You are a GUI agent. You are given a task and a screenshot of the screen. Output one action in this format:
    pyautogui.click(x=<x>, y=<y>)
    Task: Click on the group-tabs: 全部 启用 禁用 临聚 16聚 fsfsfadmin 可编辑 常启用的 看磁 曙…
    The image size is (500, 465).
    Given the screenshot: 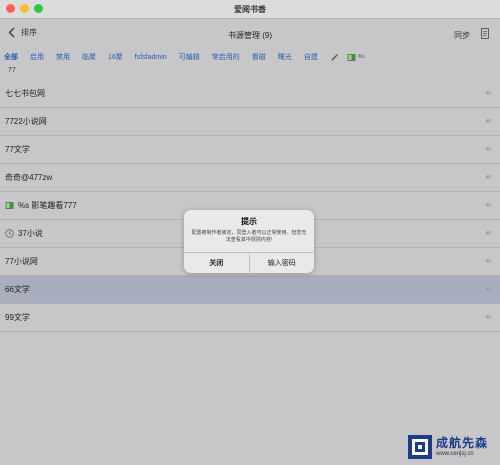 What is the action you would take?
    pyautogui.click(x=250, y=57)
    